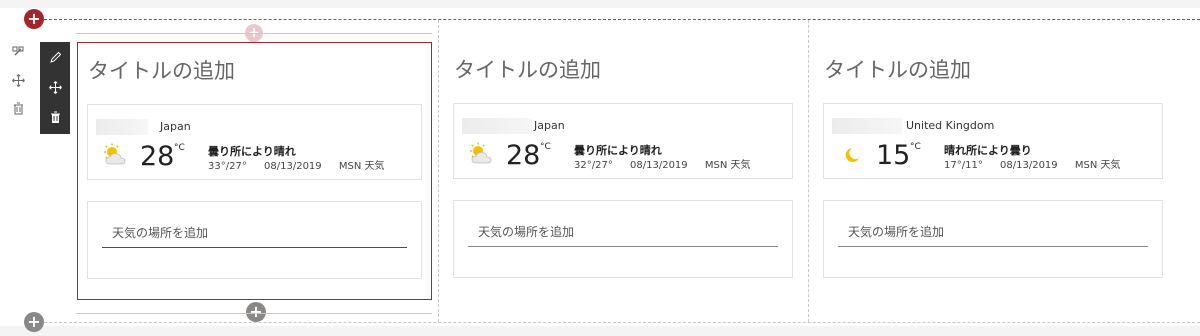 The image size is (1200, 336). I want to click on add-section-button-bottom: +, so click(34, 322).